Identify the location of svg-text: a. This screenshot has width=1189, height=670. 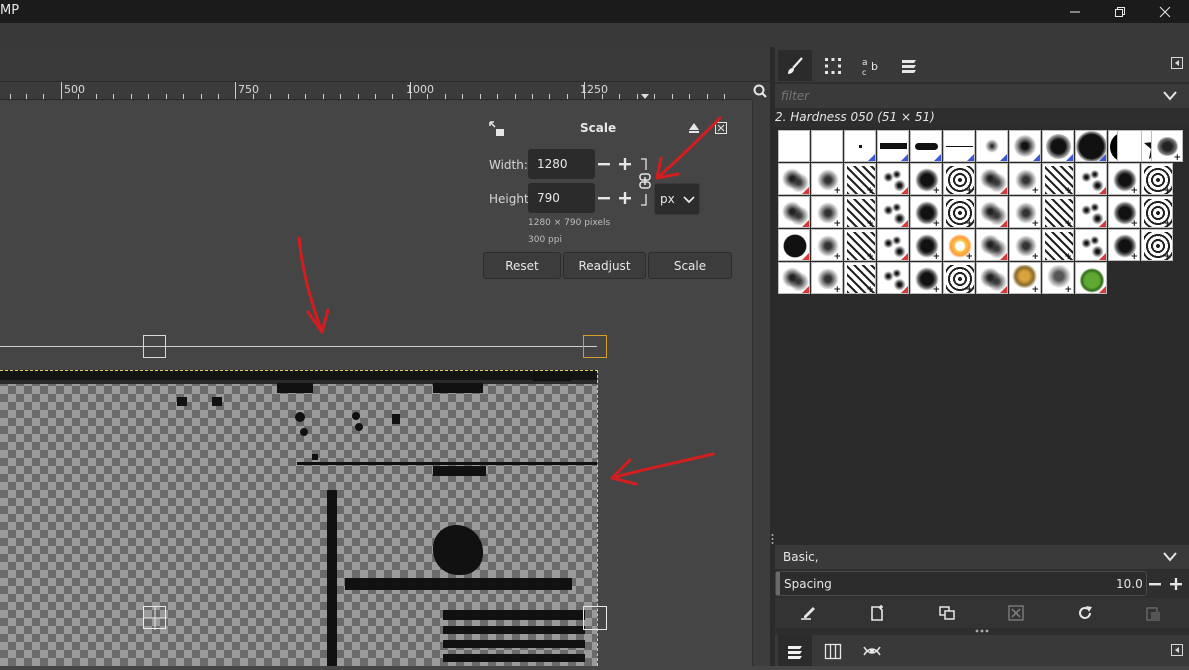
(865, 63).